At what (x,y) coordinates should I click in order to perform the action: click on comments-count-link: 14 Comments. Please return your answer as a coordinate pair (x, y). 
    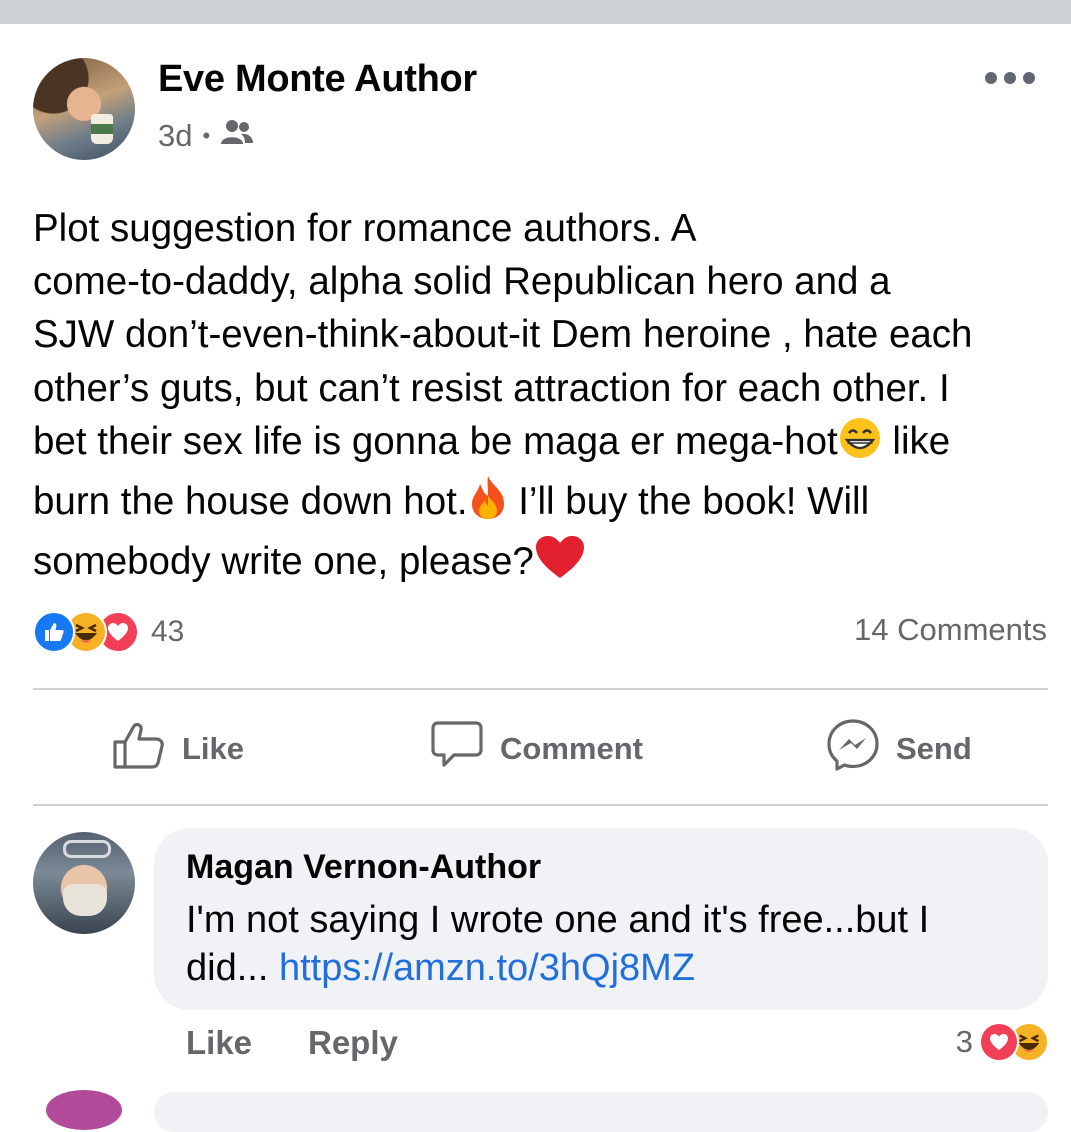
    Looking at the image, I should click on (950, 630).